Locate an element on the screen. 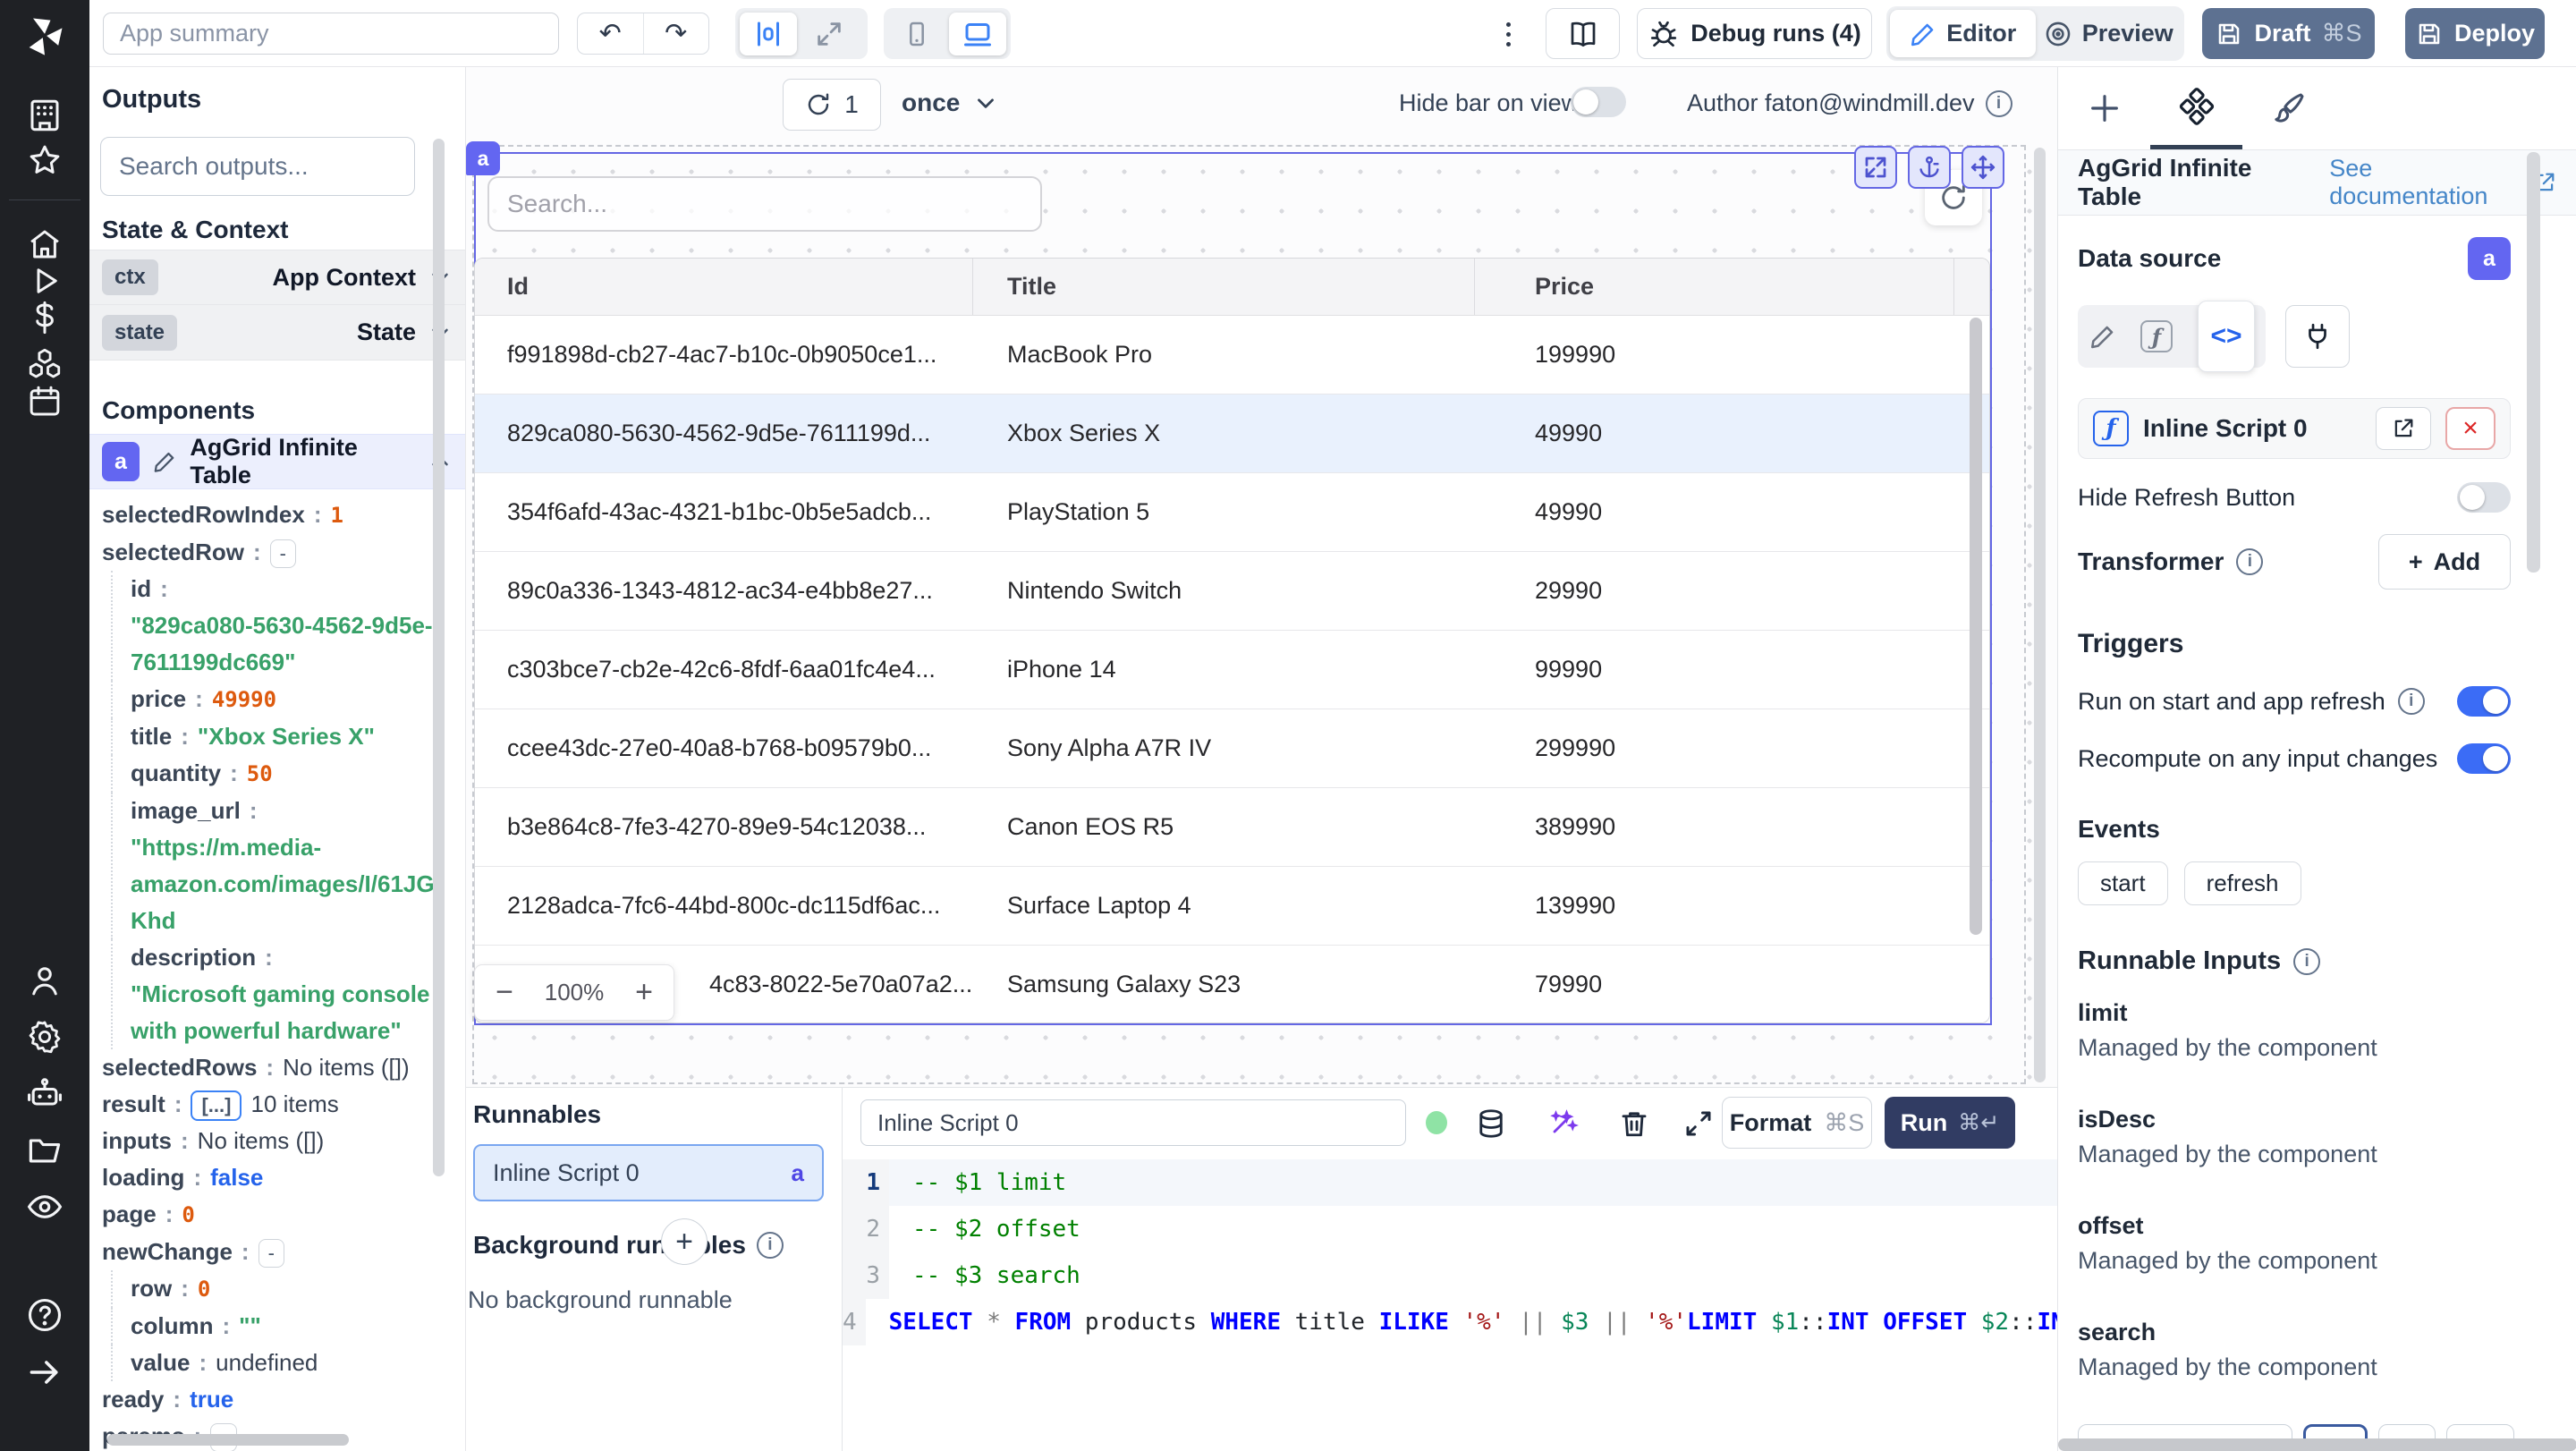 The height and width of the screenshot is (1451, 2576). state-row: state State is located at coordinates (277, 333).